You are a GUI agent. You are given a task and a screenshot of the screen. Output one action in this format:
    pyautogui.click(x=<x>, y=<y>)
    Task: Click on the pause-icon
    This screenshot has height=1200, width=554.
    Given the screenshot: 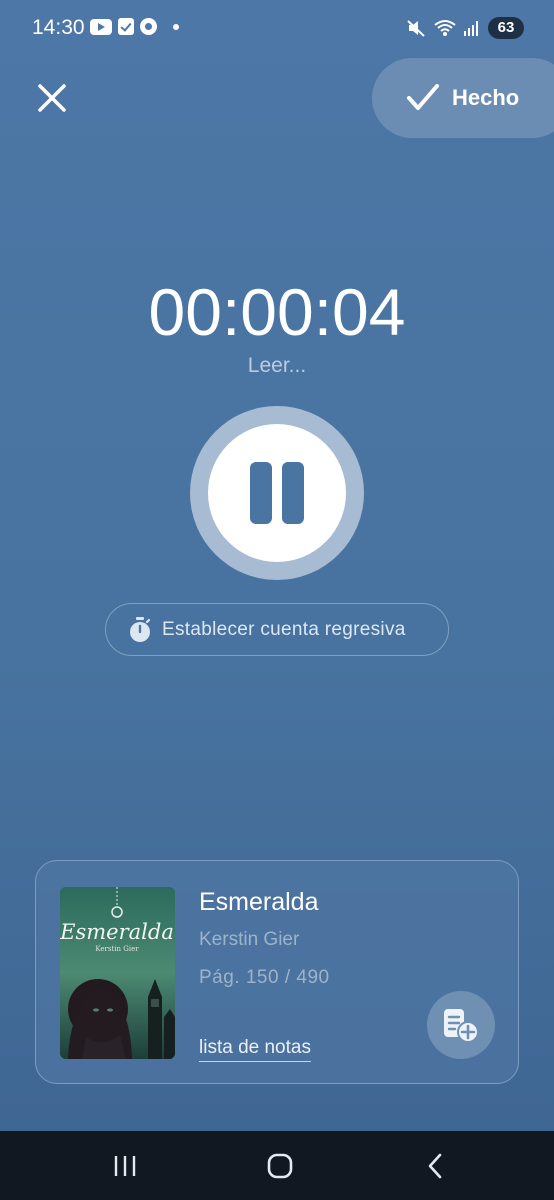 What is the action you would take?
    pyautogui.click(x=277, y=493)
    